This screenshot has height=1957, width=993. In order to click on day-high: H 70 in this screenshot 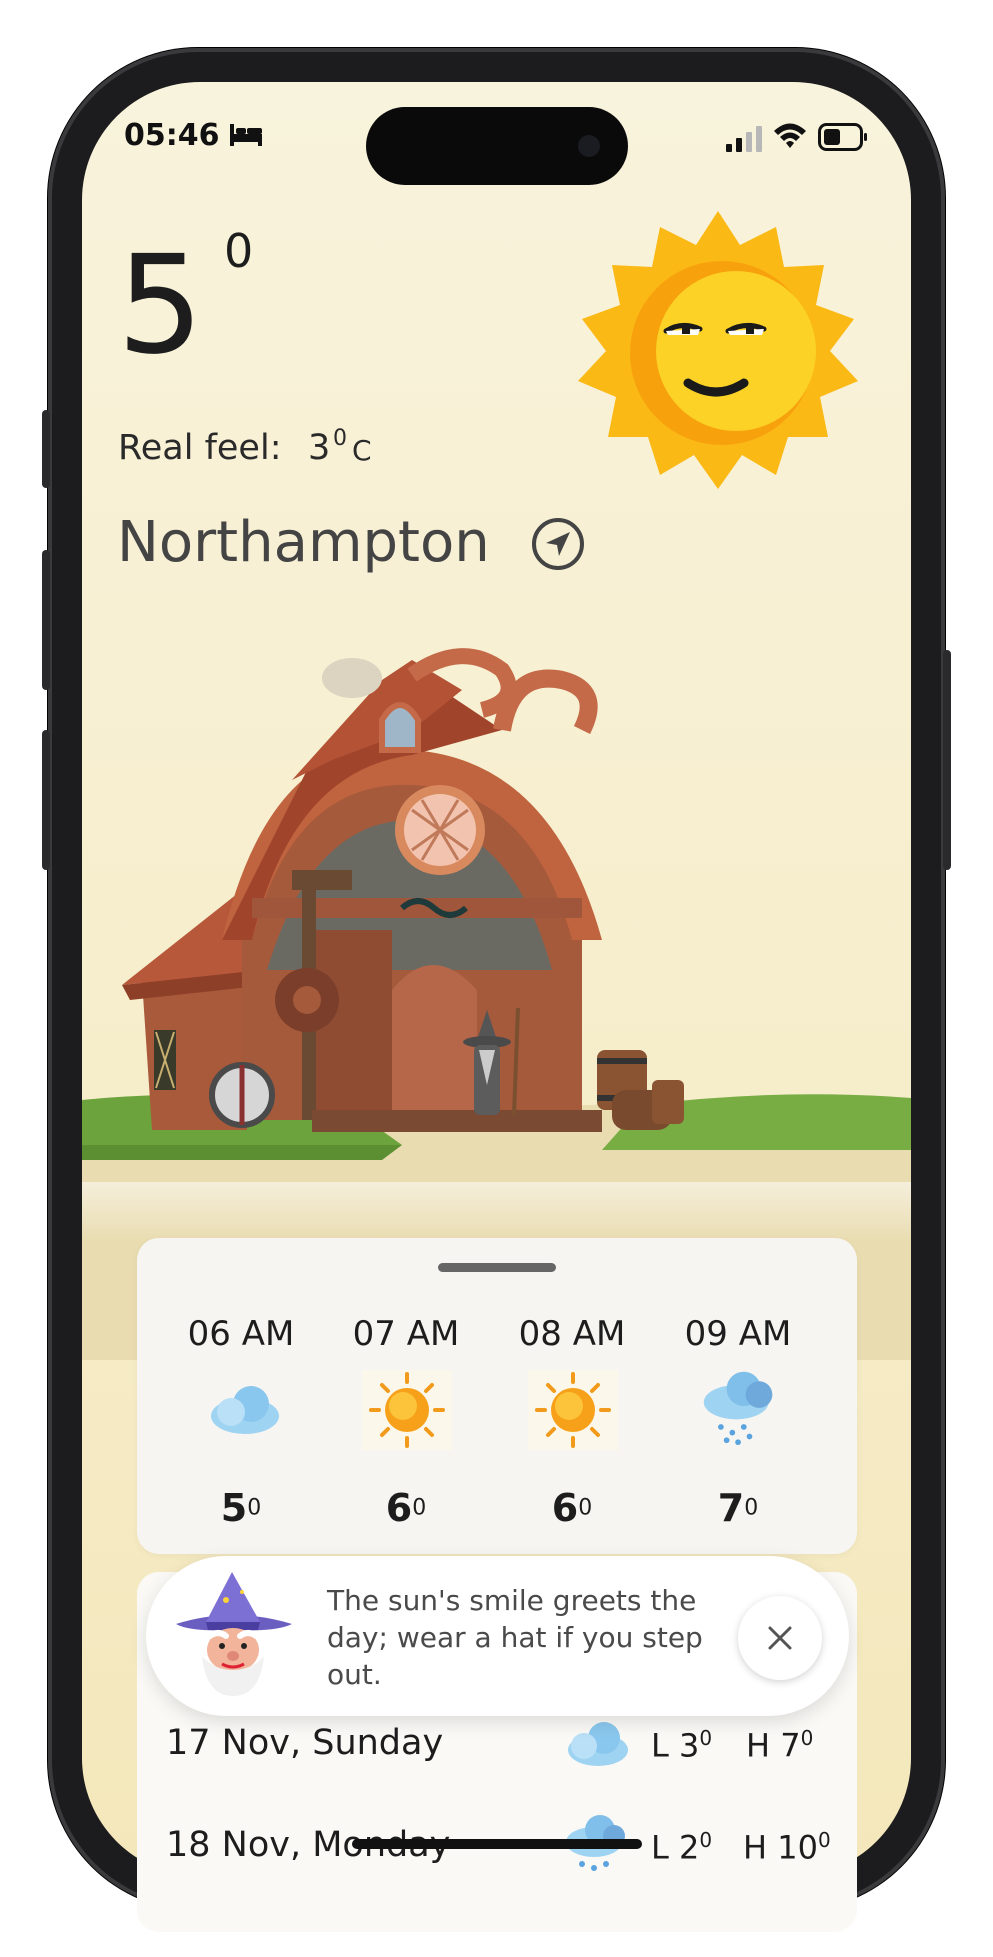, I will do `click(779, 1745)`.